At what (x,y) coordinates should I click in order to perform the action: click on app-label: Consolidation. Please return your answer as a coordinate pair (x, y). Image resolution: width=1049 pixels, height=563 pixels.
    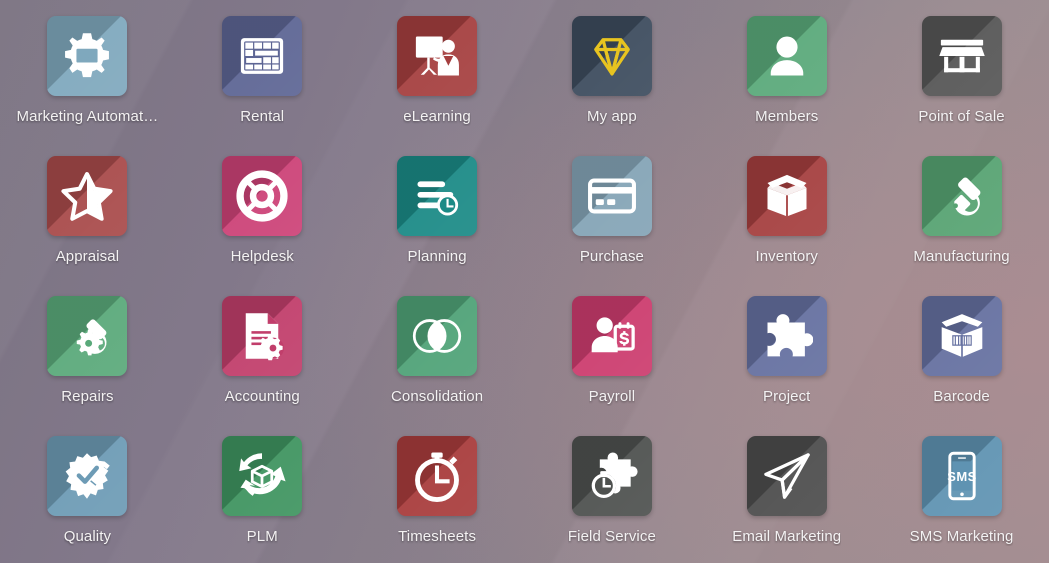
    Looking at the image, I should click on (437, 396).